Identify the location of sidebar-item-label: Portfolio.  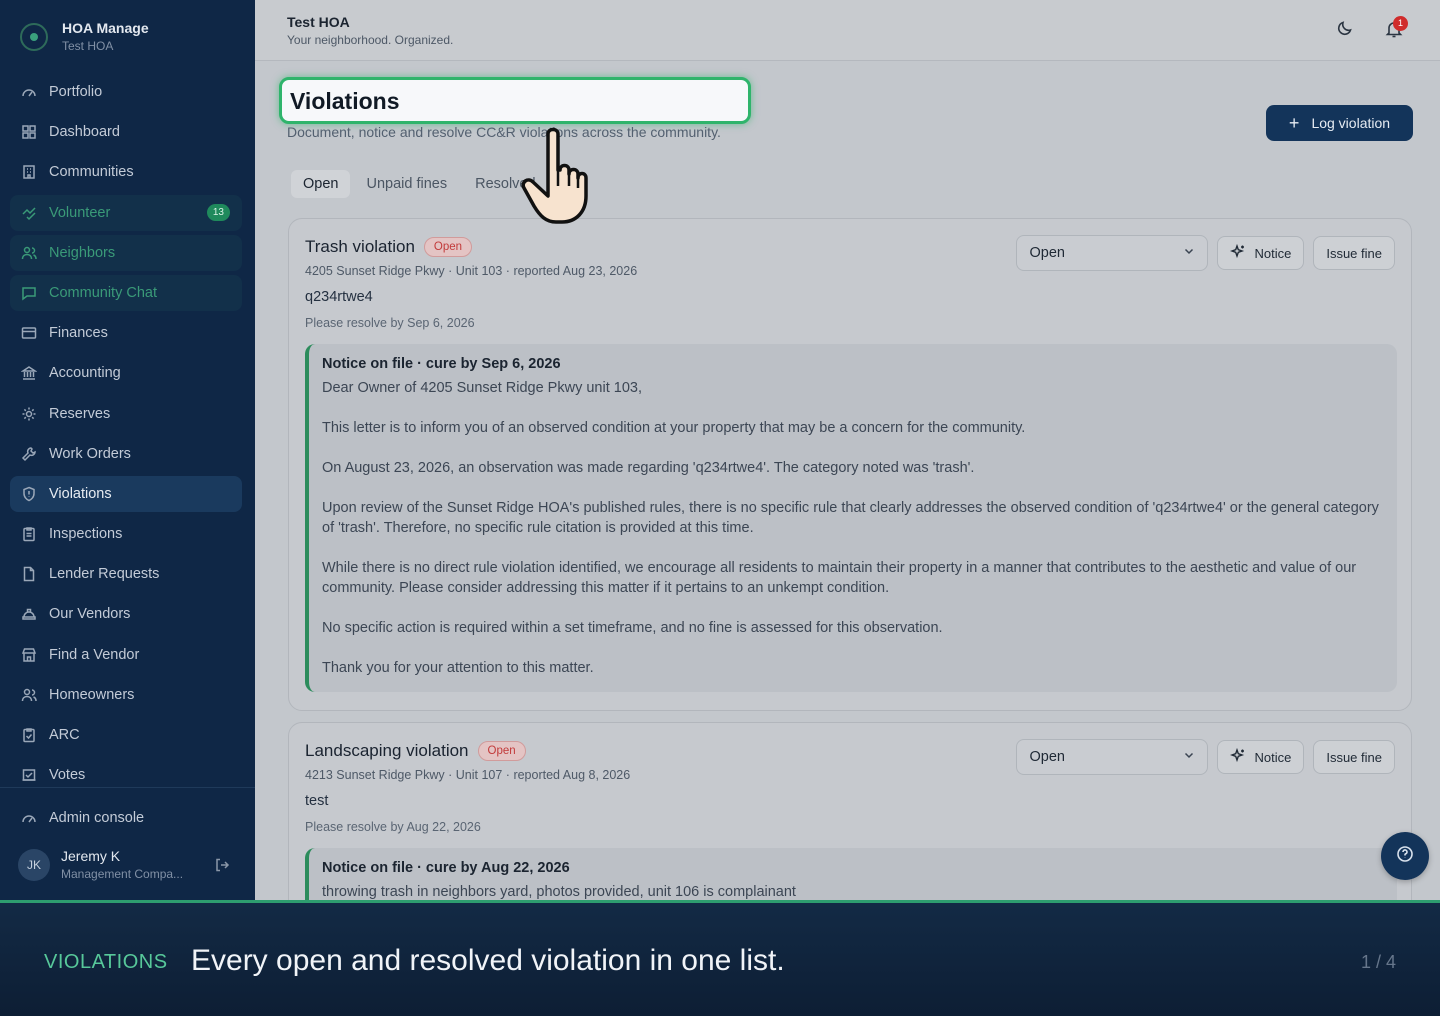
(76, 92).